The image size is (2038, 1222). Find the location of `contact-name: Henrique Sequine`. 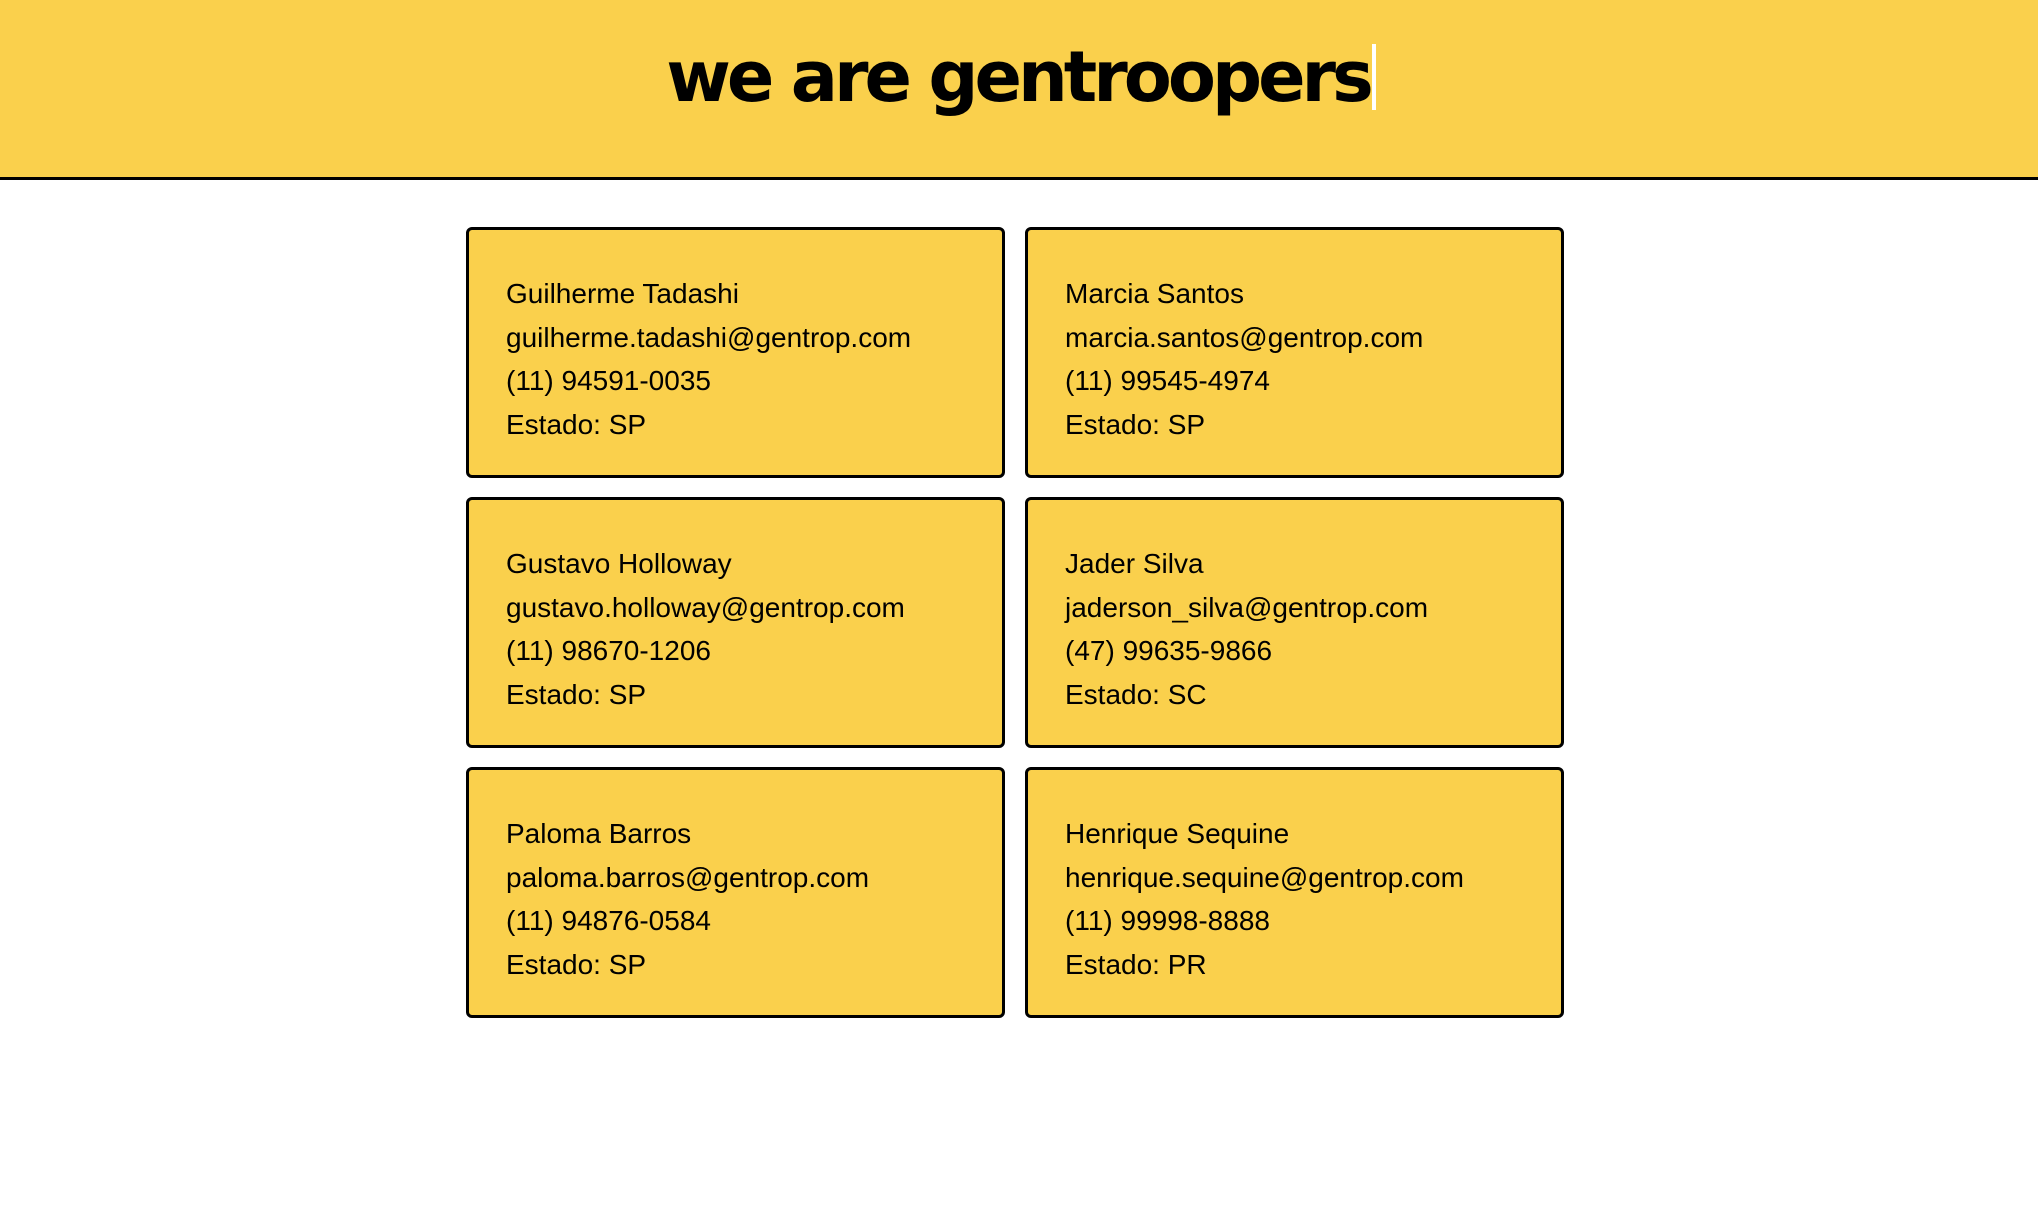

contact-name: Henrique Sequine is located at coordinates (1177, 833).